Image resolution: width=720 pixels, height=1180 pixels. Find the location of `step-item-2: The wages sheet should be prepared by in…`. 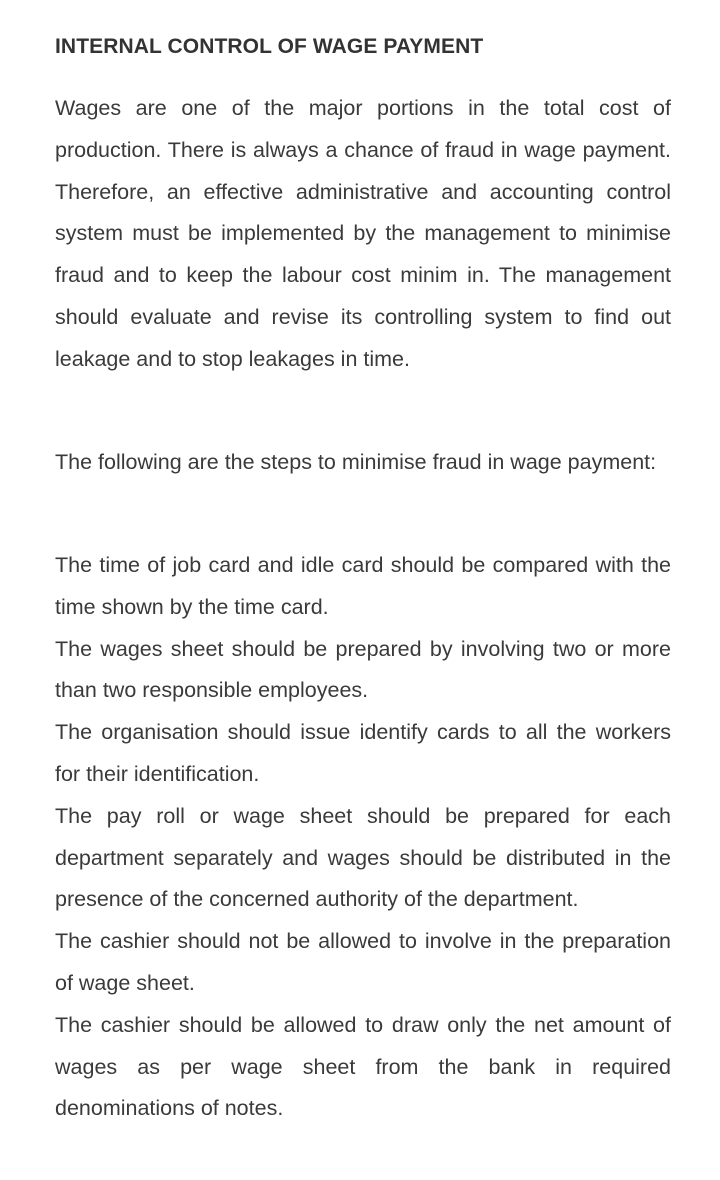

step-item-2: The wages sheet should be prepared by in… is located at coordinates (363, 669).